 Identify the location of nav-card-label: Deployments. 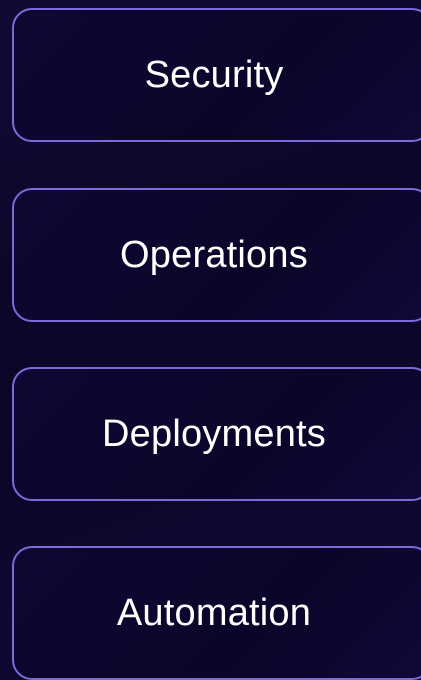
(214, 433).